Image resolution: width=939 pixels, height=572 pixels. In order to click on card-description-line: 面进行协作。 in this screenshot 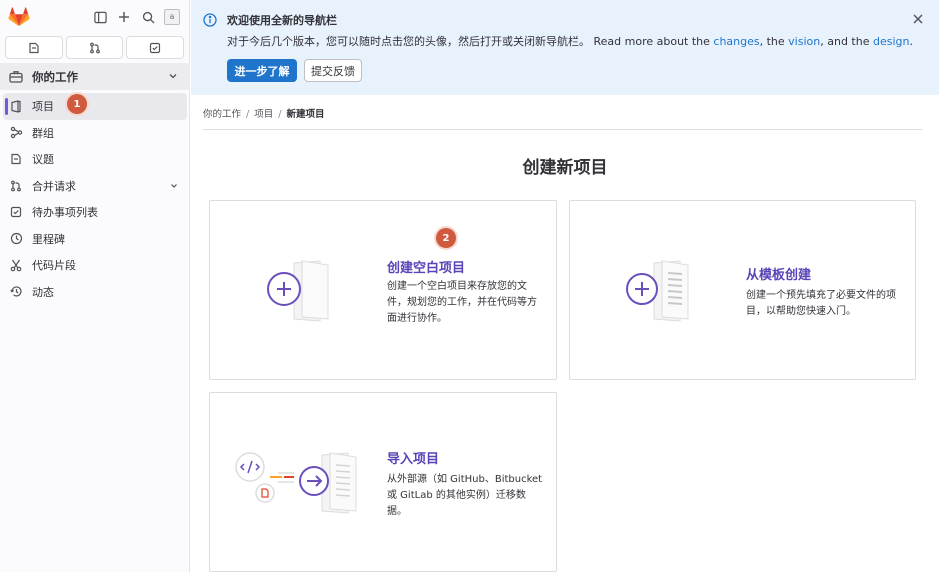, I will do `click(417, 318)`.